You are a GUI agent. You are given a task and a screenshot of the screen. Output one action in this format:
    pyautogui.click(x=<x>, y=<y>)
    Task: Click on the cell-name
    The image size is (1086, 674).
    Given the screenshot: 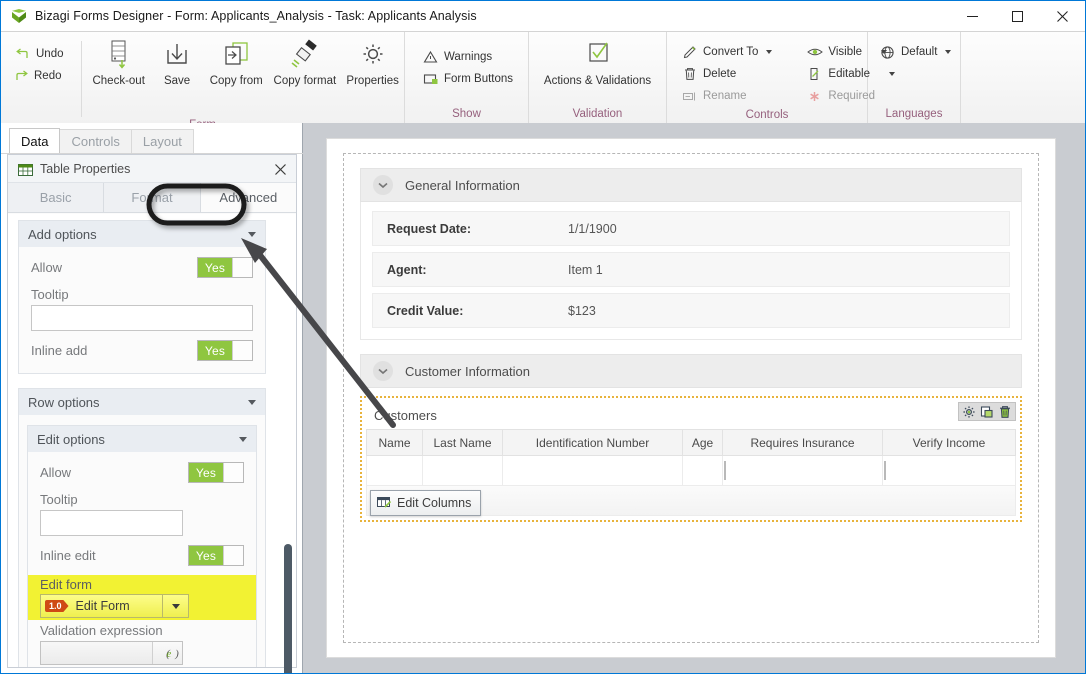 What is the action you would take?
    pyautogui.click(x=394, y=470)
    